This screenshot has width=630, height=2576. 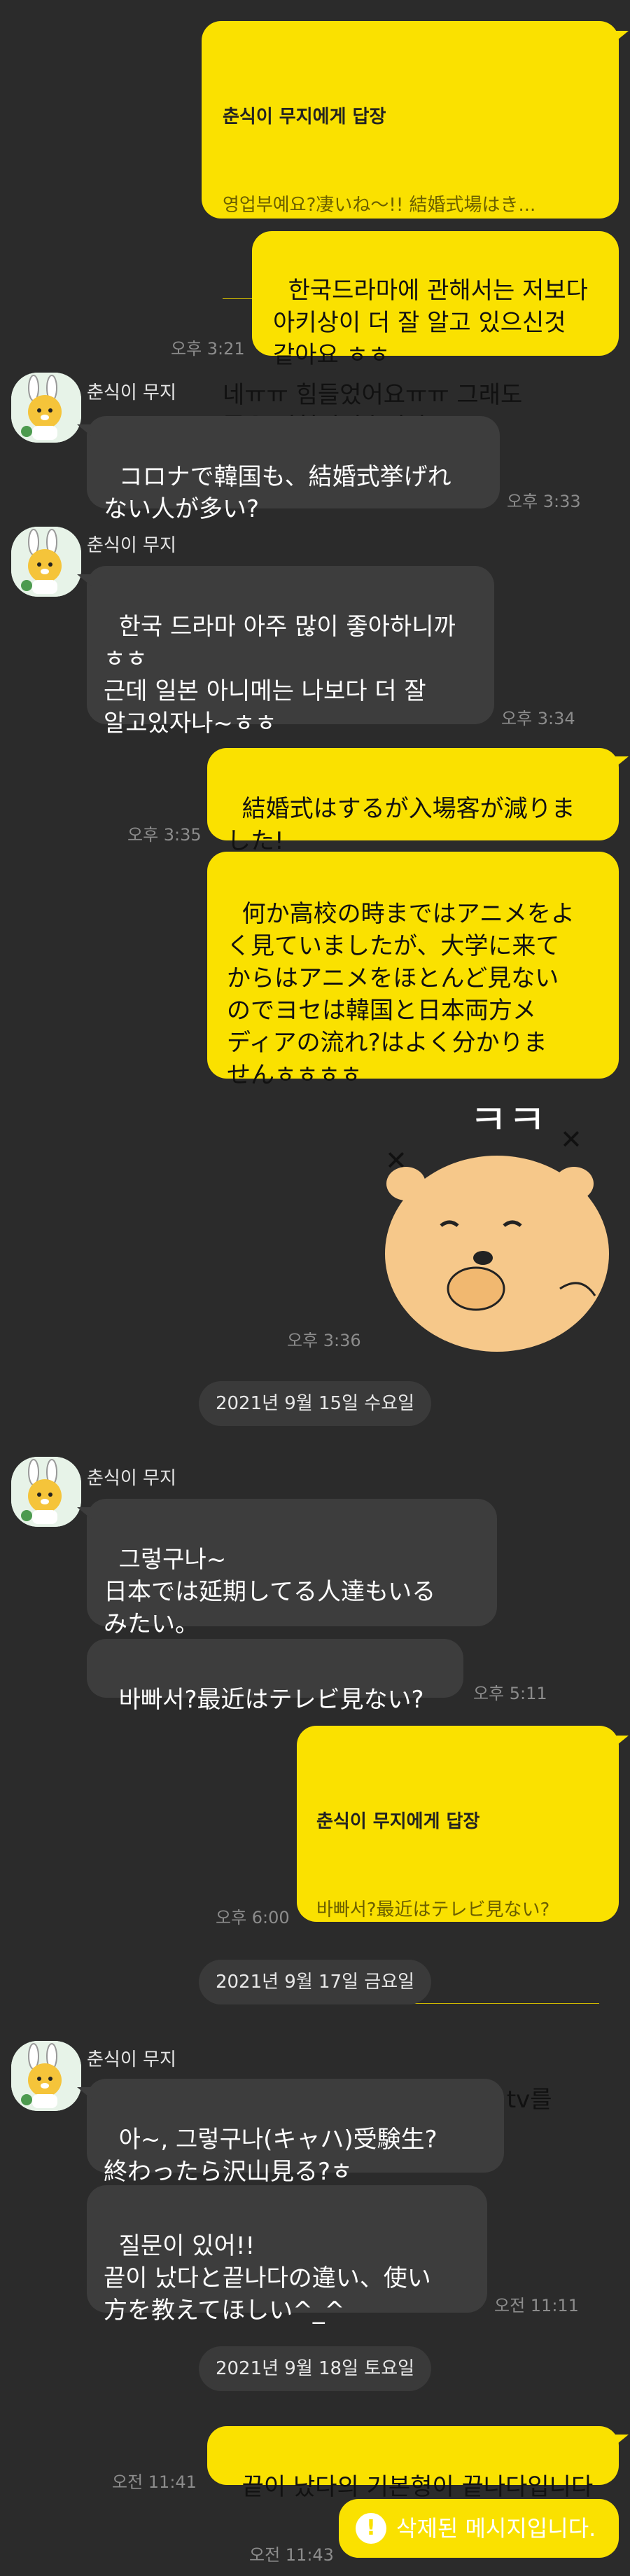 I want to click on date-separator: 2021년 9월 15일 수요일, so click(x=315, y=1403).